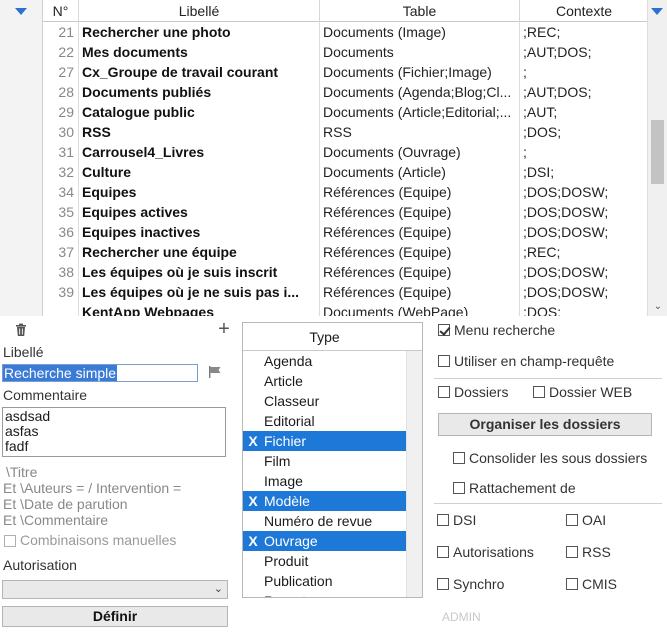 This screenshot has height=633, width=667. What do you see at coordinates (292, 401) in the screenshot?
I see `type-item-label: Classeur` at bounding box center [292, 401].